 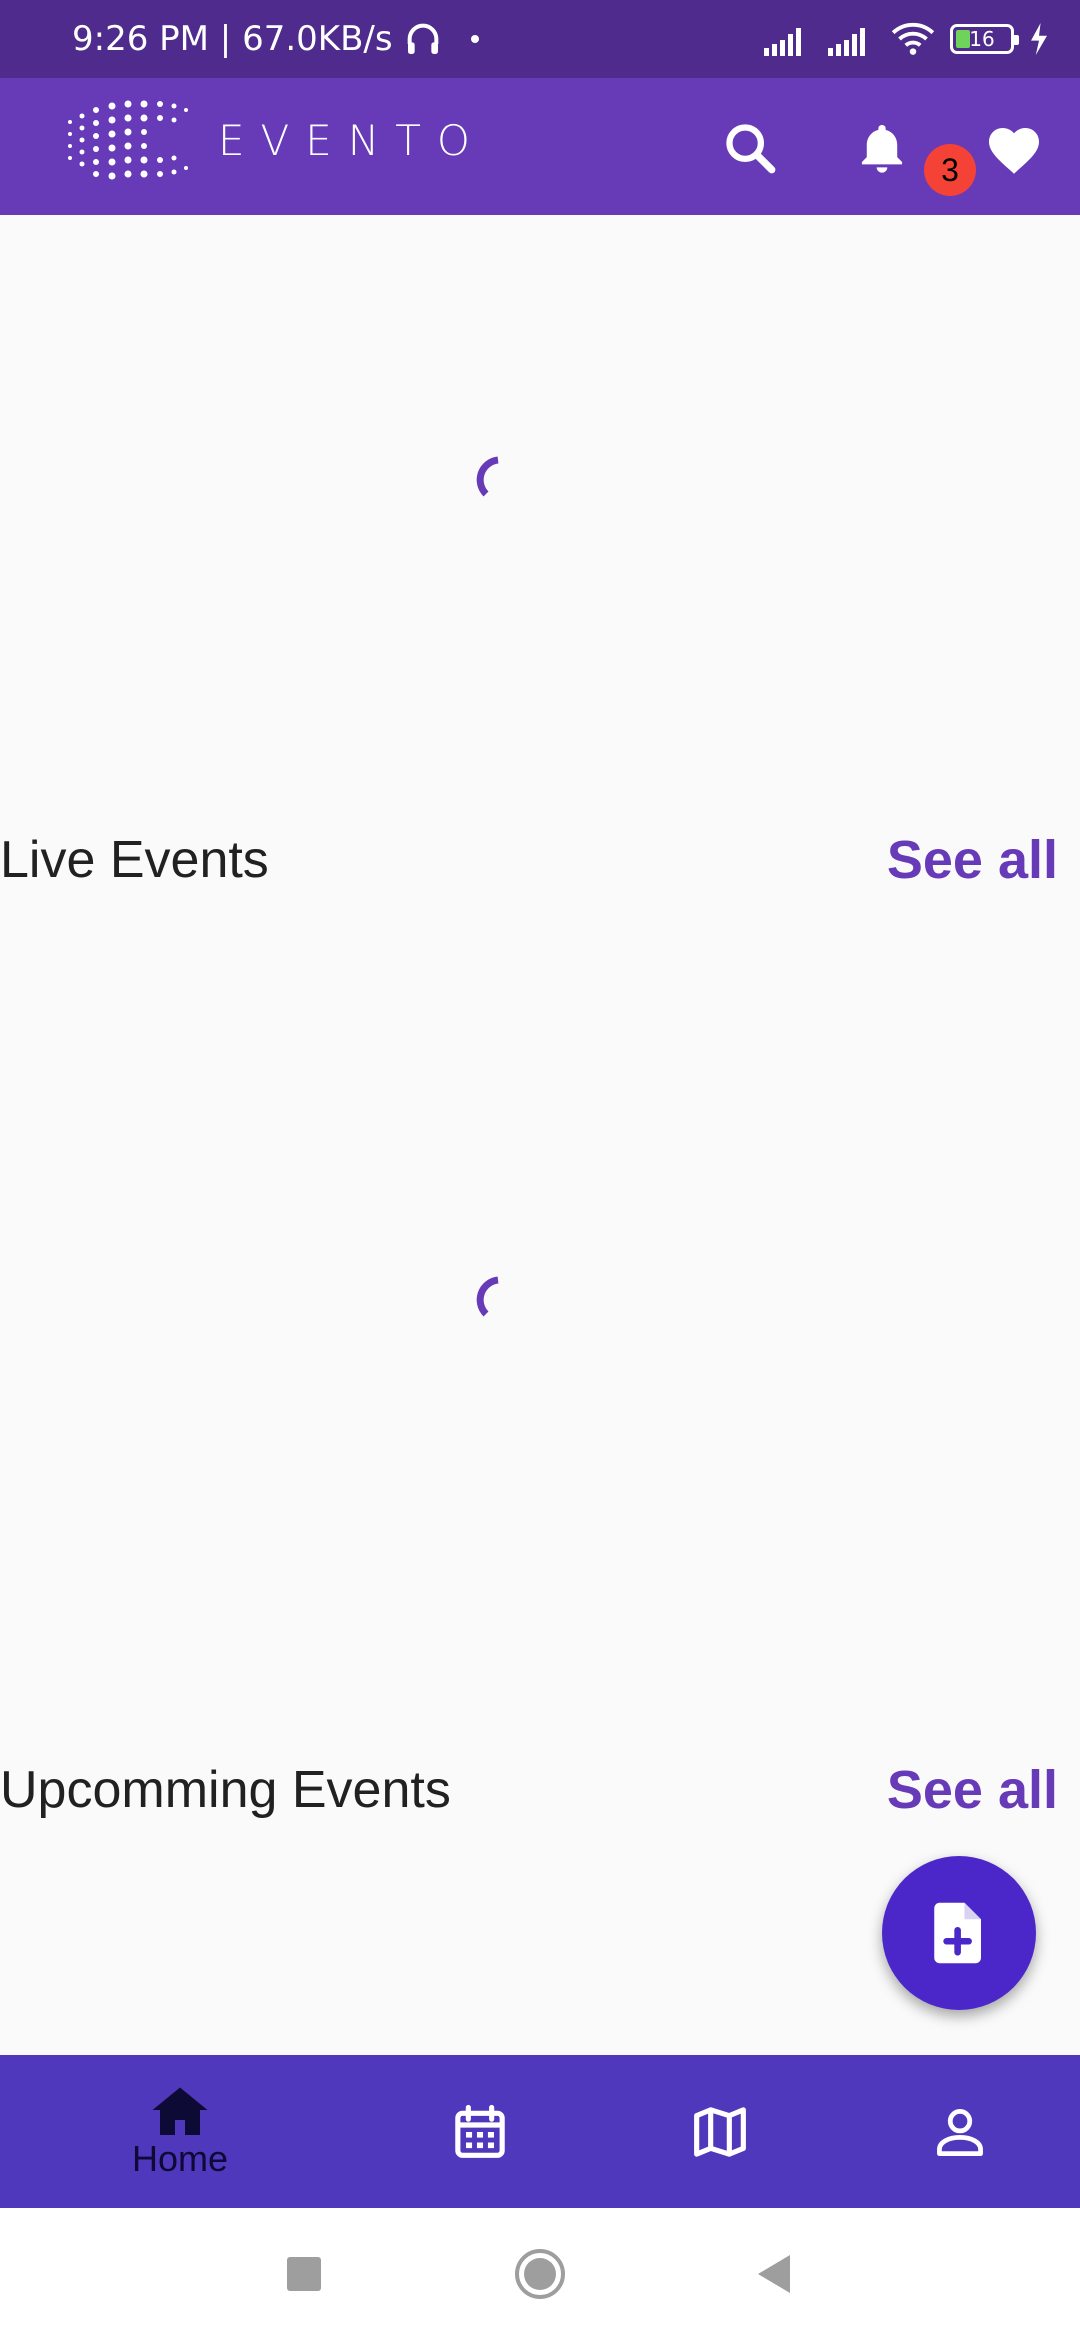 I want to click on nav-calendar, so click(x=480, y=2131).